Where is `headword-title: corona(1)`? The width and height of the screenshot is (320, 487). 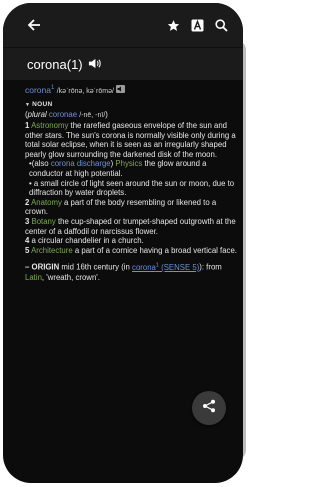 headword-title: corona(1) is located at coordinates (55, 64).